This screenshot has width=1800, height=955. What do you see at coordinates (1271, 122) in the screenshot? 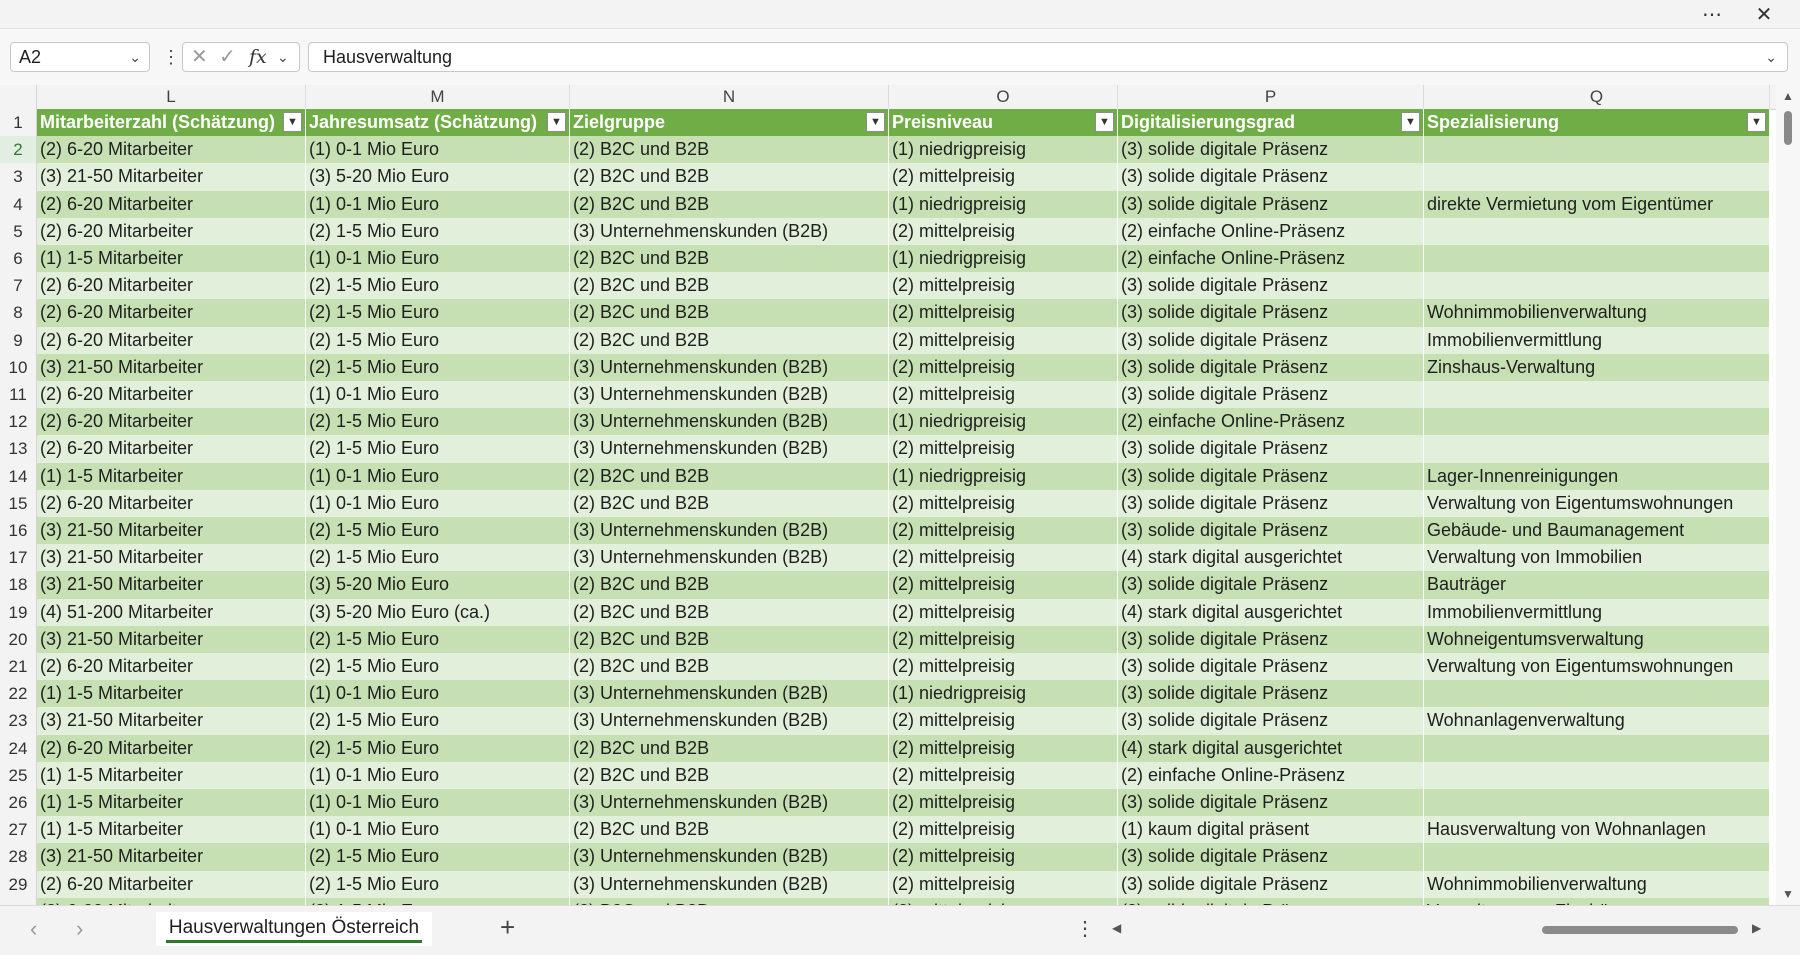
I see `table-header-cell: Digitalisierungsgrad ▼` at bounding box center [1271, 122].